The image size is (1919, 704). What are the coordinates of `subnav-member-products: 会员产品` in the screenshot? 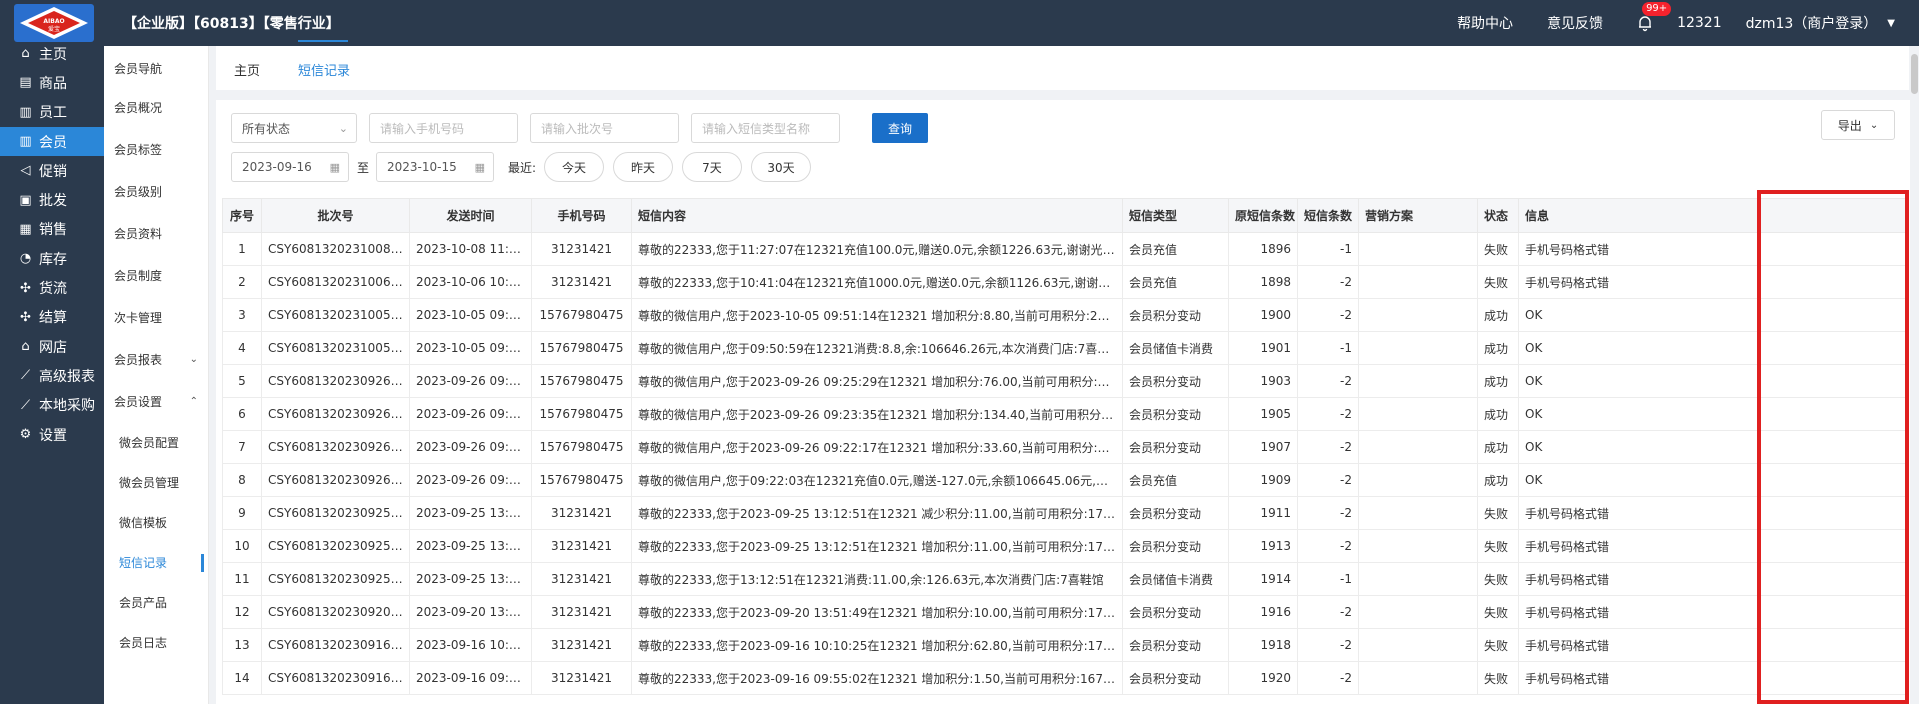 It's located at (156, 602).